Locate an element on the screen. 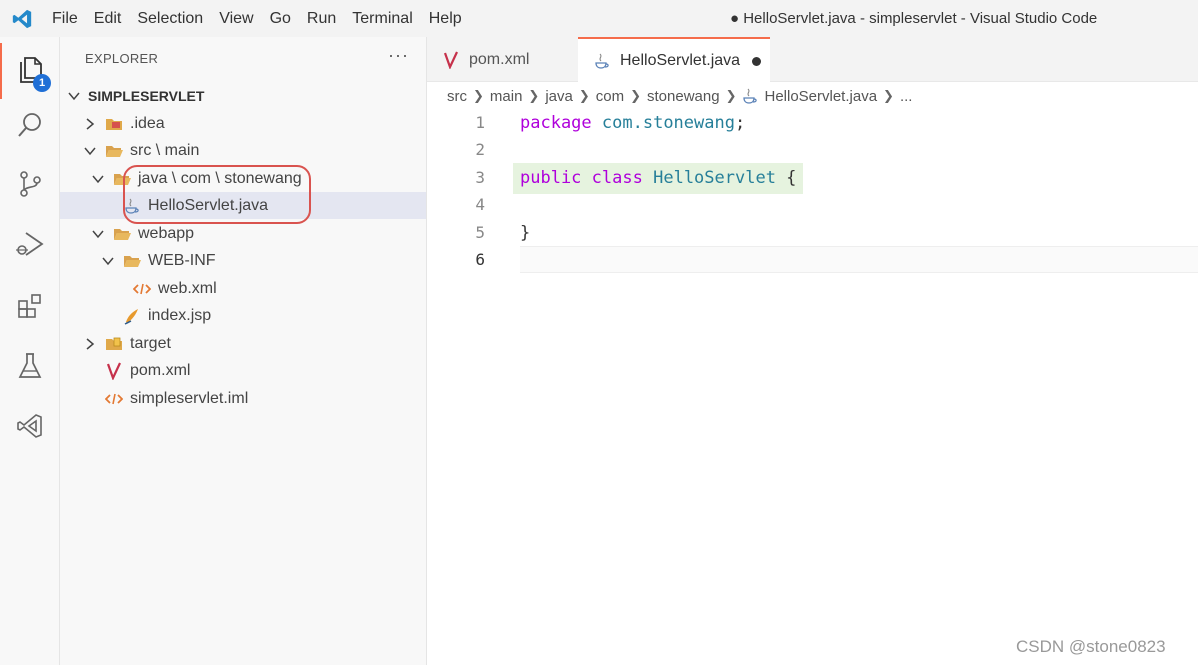 Image resolution: width=1198 pixels, height=665 pixels. explorer-activity: 1 is located at coordinates (30, 71).